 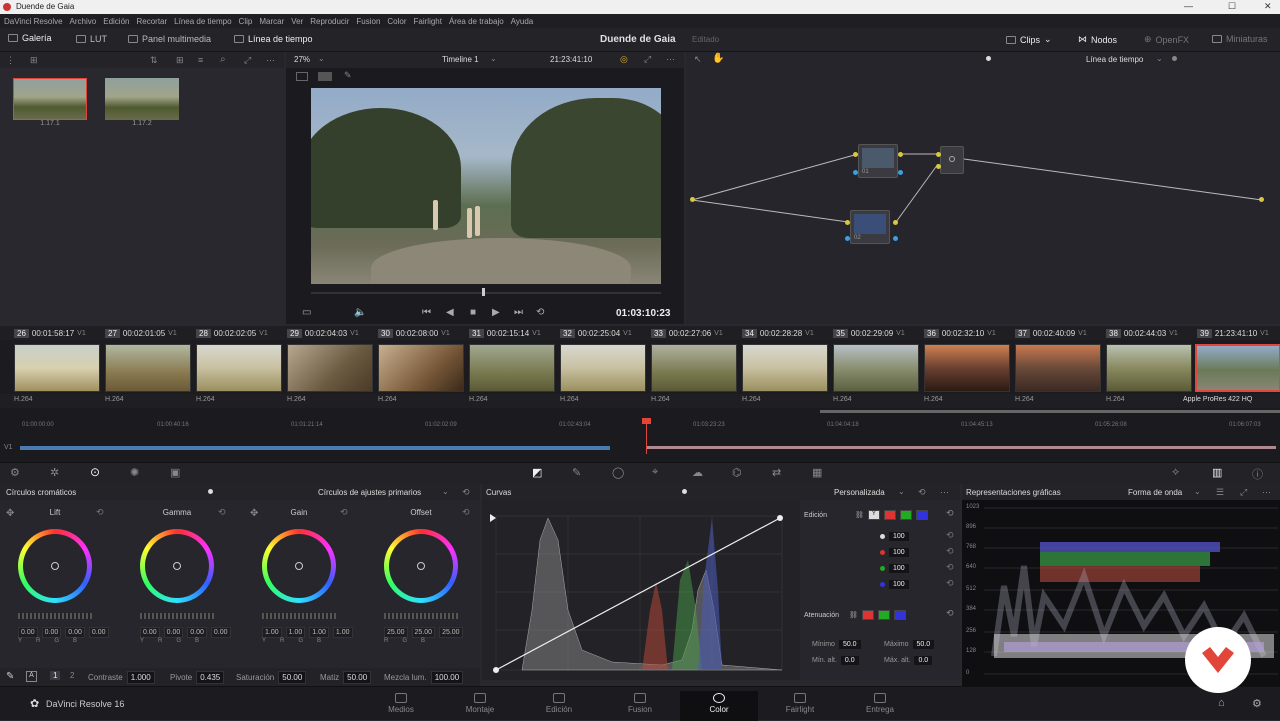 I want to click on skip-first-icon: ⏮, so click(x=426, y=312).